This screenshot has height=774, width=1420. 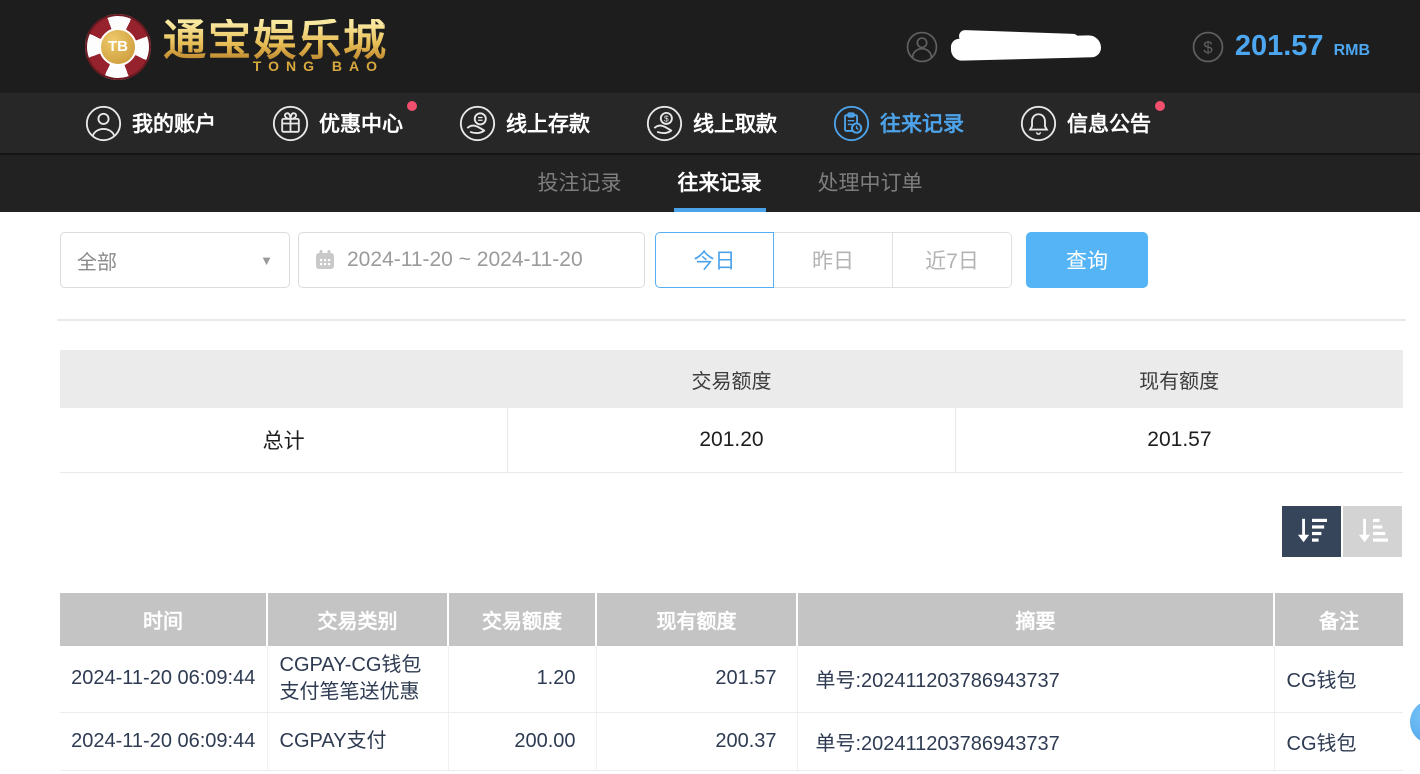 I want to click on range-today-button: 今日, so click(x=714, y=260).